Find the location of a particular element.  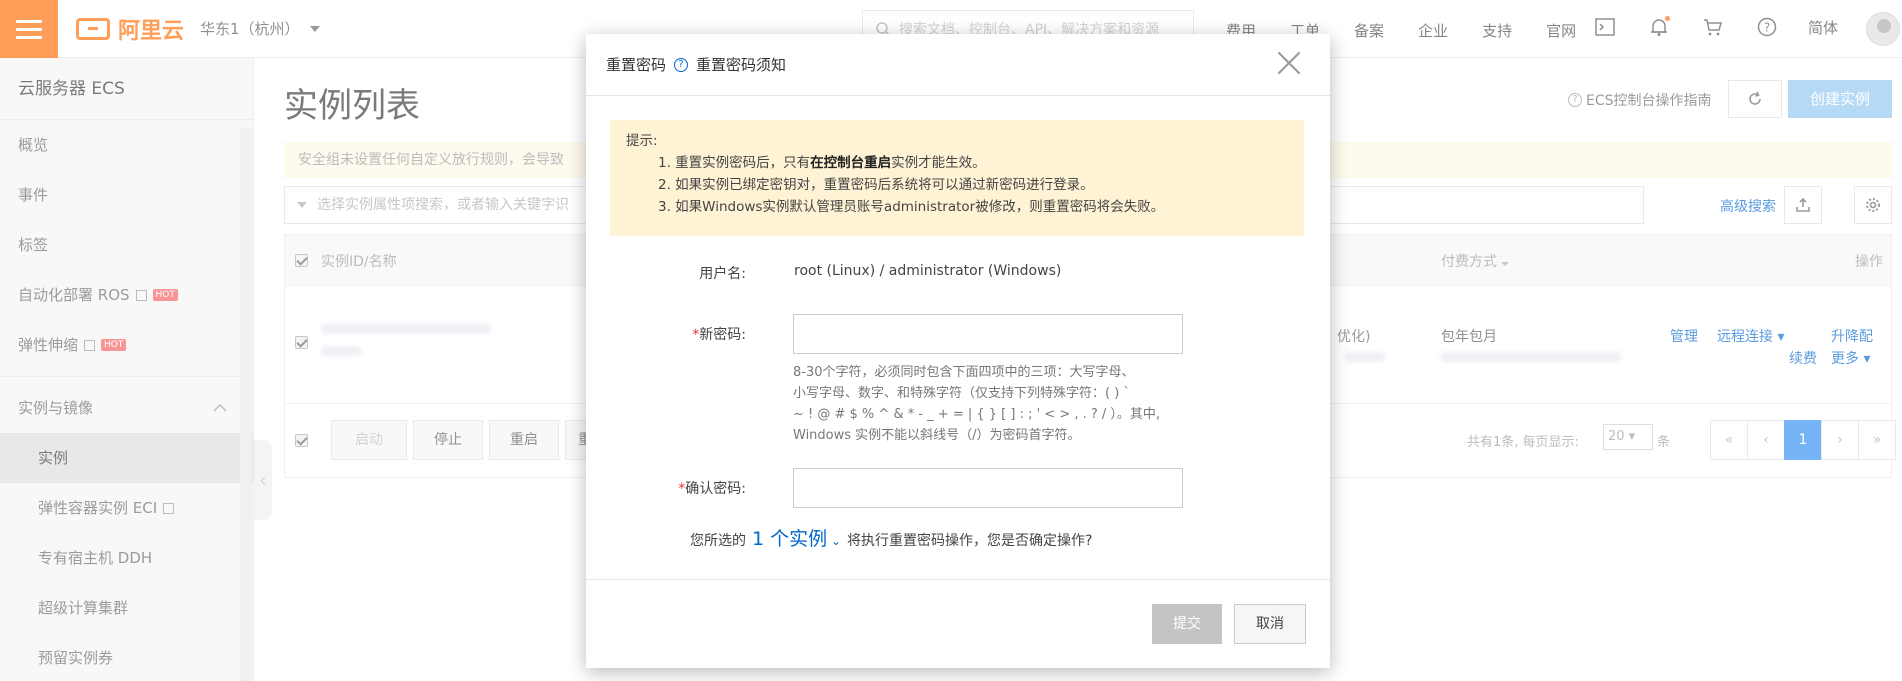

tip-text: 1. 重置实例密码后，只有 is located at coordinates (734, 163).